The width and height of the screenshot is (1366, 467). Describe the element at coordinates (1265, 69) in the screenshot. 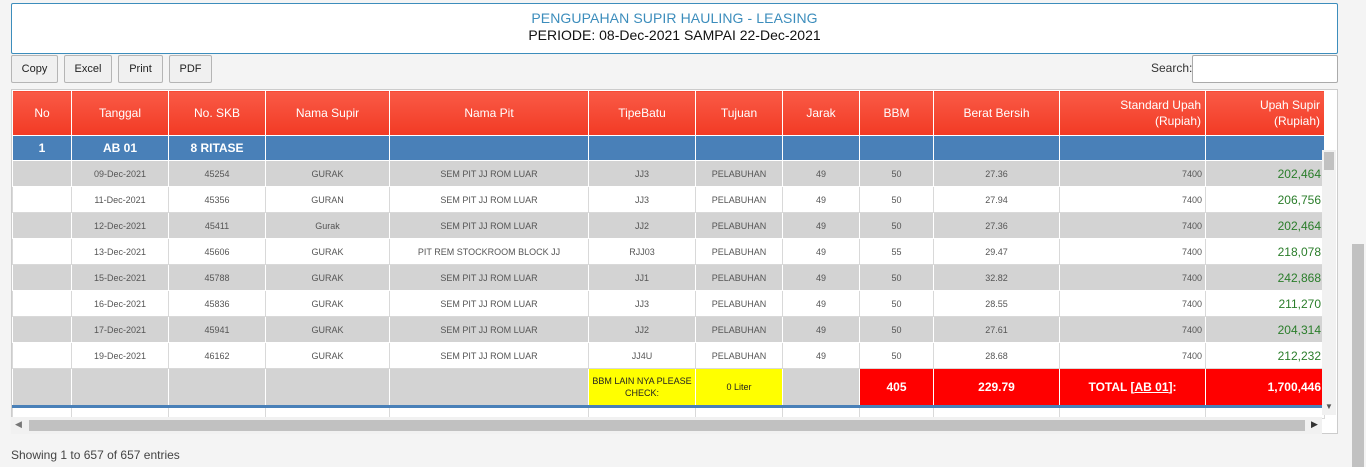

I see `search-input` at that location.